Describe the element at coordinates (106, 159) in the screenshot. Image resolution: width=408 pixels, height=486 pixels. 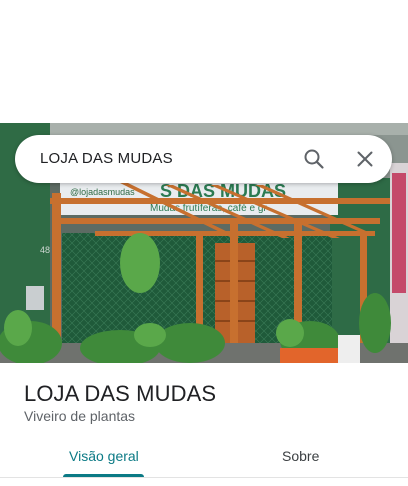
I see `search-input: LOJA DAS MUDAS` at that location.